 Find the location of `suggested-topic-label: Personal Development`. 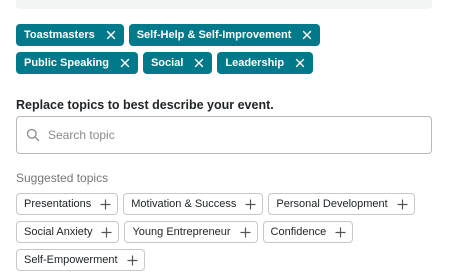

suggested-topic-label: Personal Development is located at coordinates (332, 204).